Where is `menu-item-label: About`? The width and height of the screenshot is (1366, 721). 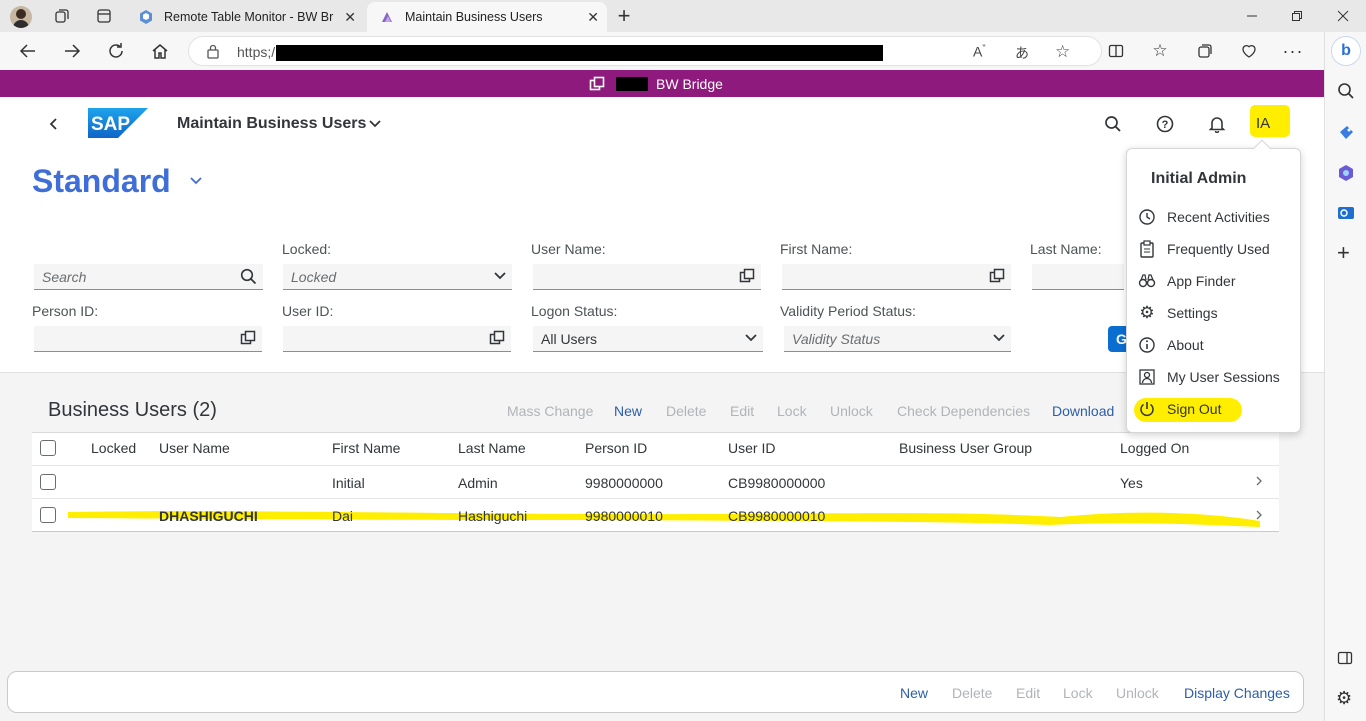
menu-item-label: About is located at coordinates (1185, 345).